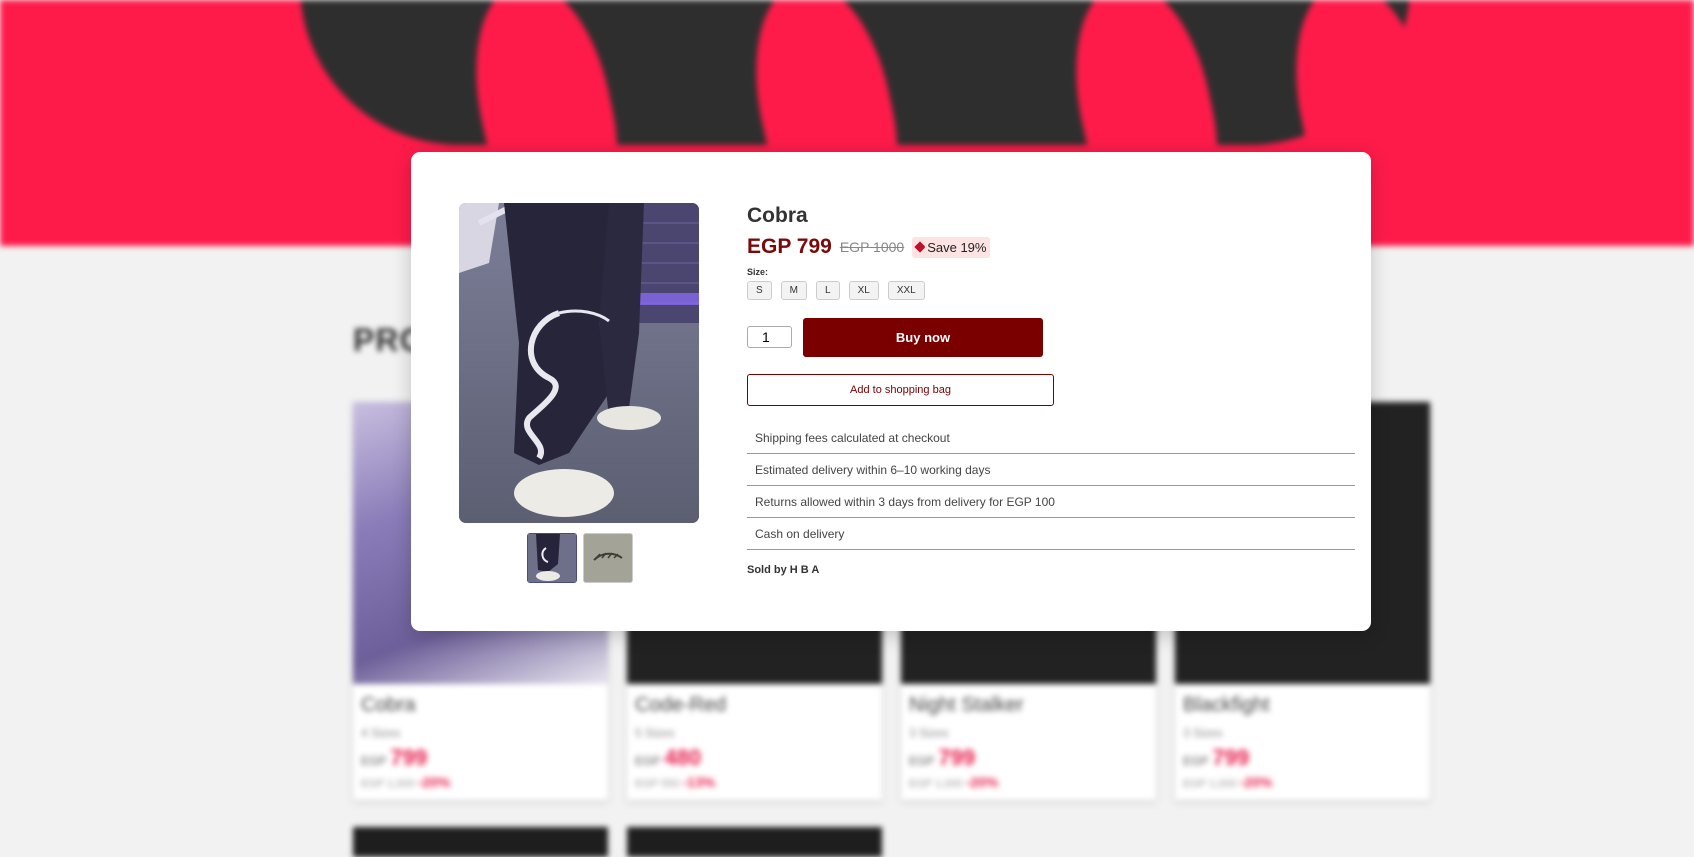 This screenshot has width=1694, height=857. Describe the element at coordinates (872, 247) in the screenshot. I see `original-price: EGP 1000` at that location.